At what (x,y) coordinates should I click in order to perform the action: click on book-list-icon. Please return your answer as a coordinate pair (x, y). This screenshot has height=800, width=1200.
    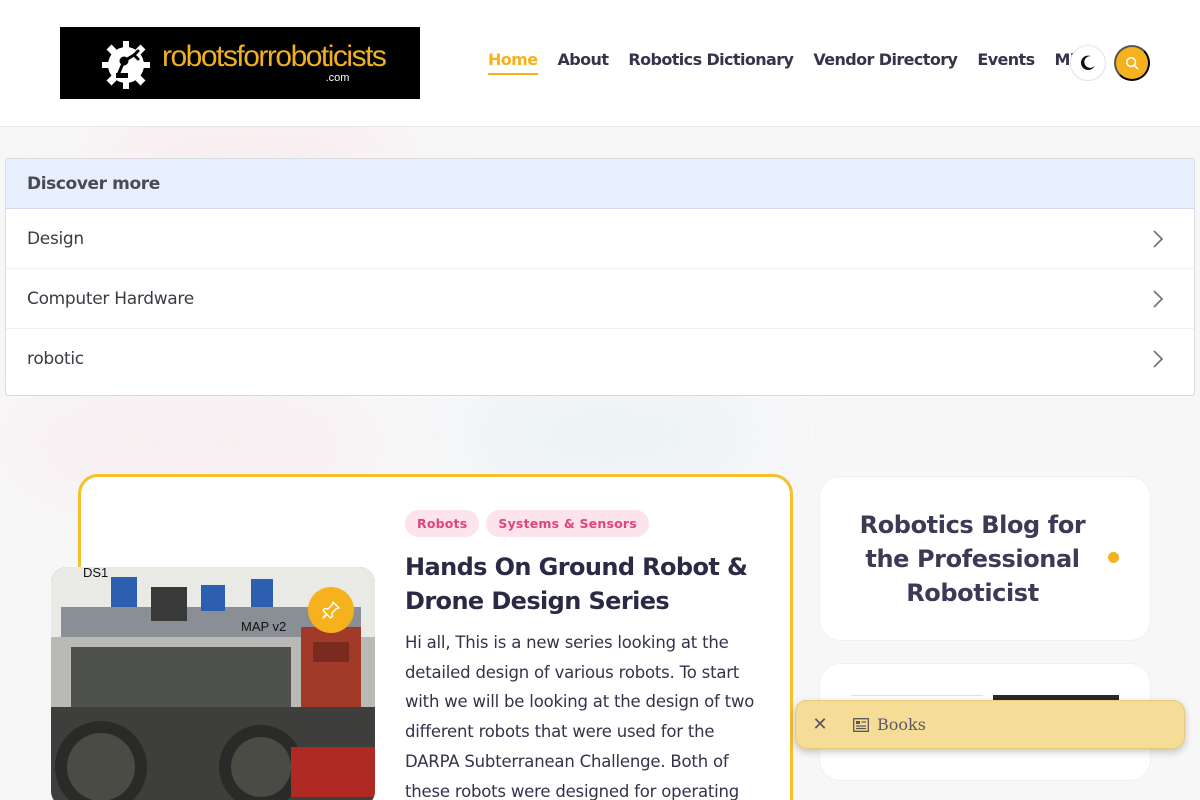
    Looking at the image, I should click on (861, 724).